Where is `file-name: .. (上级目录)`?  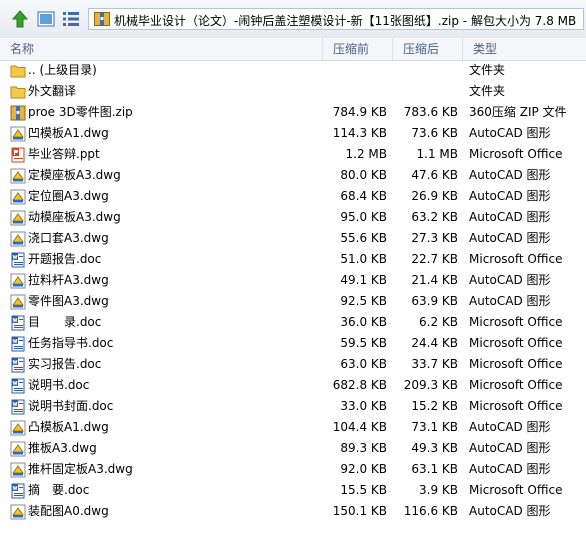
file-name: .. (上级目录) is located at coordinates (62, 70).